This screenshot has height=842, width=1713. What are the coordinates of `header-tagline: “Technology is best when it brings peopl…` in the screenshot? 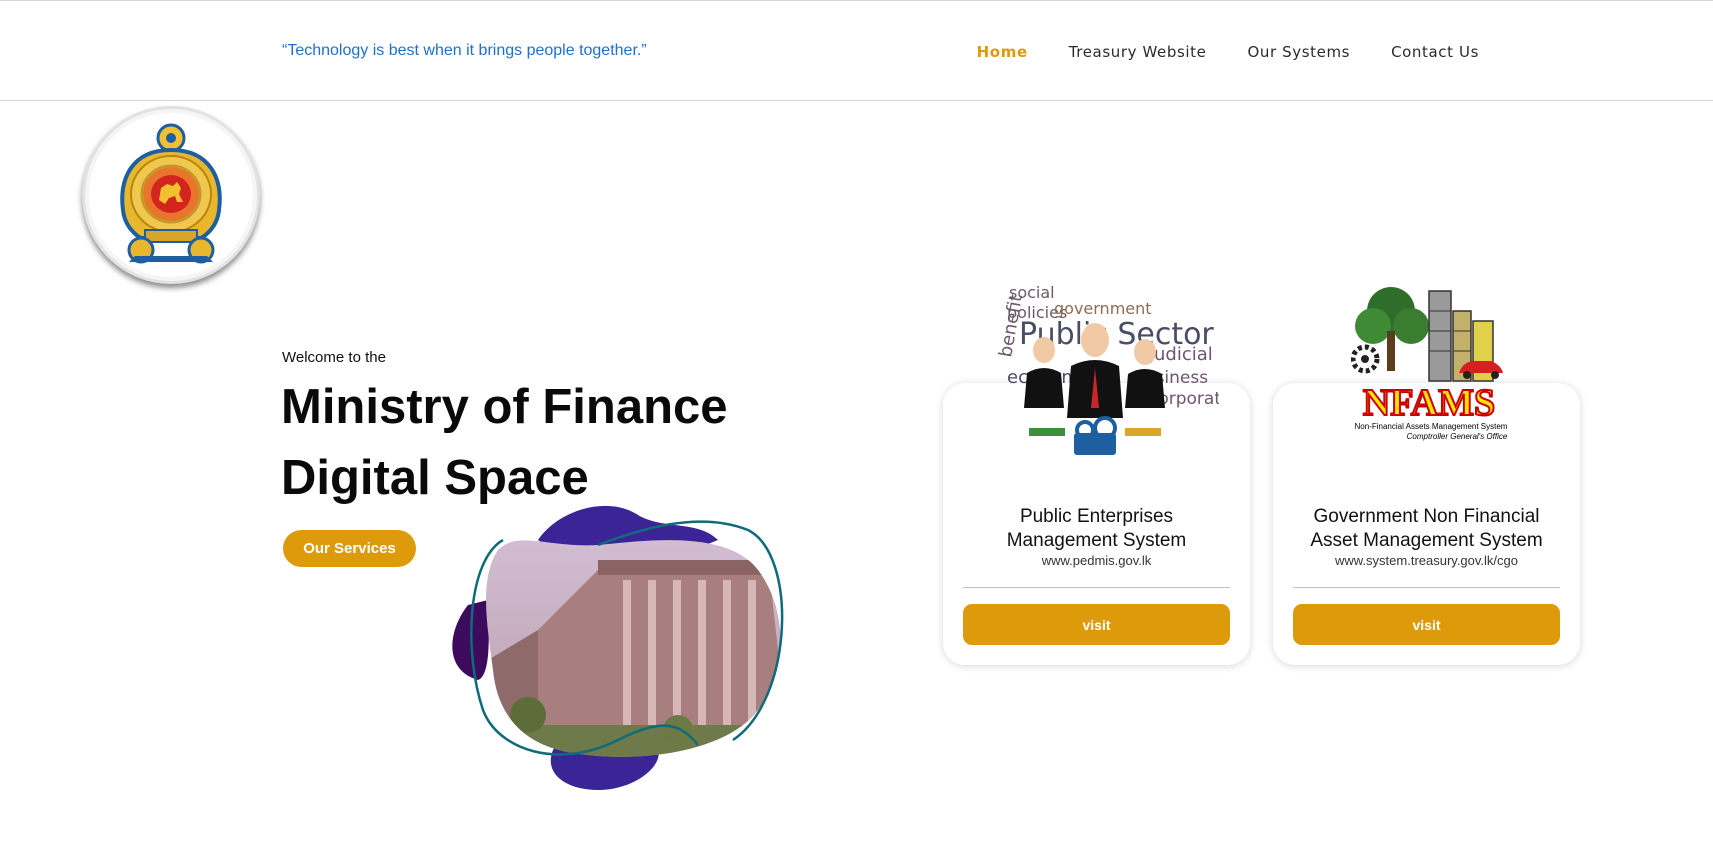 It's located at (464, 50).